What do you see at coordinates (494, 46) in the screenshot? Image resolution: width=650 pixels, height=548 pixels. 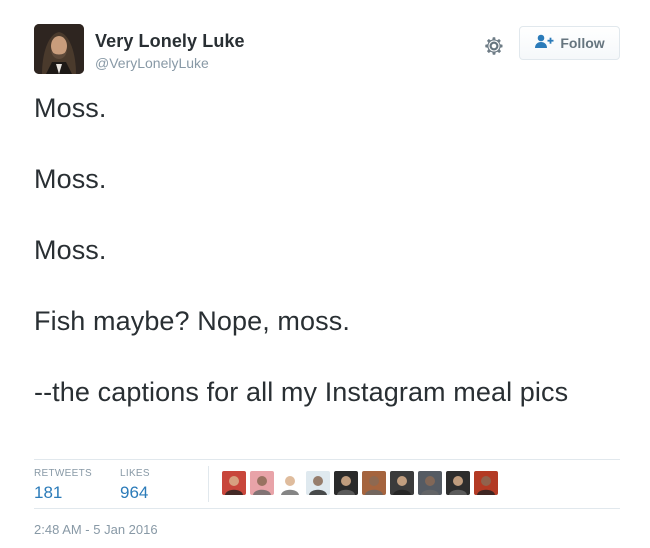 I see `gear-icon` at bounding box center [494, 46].